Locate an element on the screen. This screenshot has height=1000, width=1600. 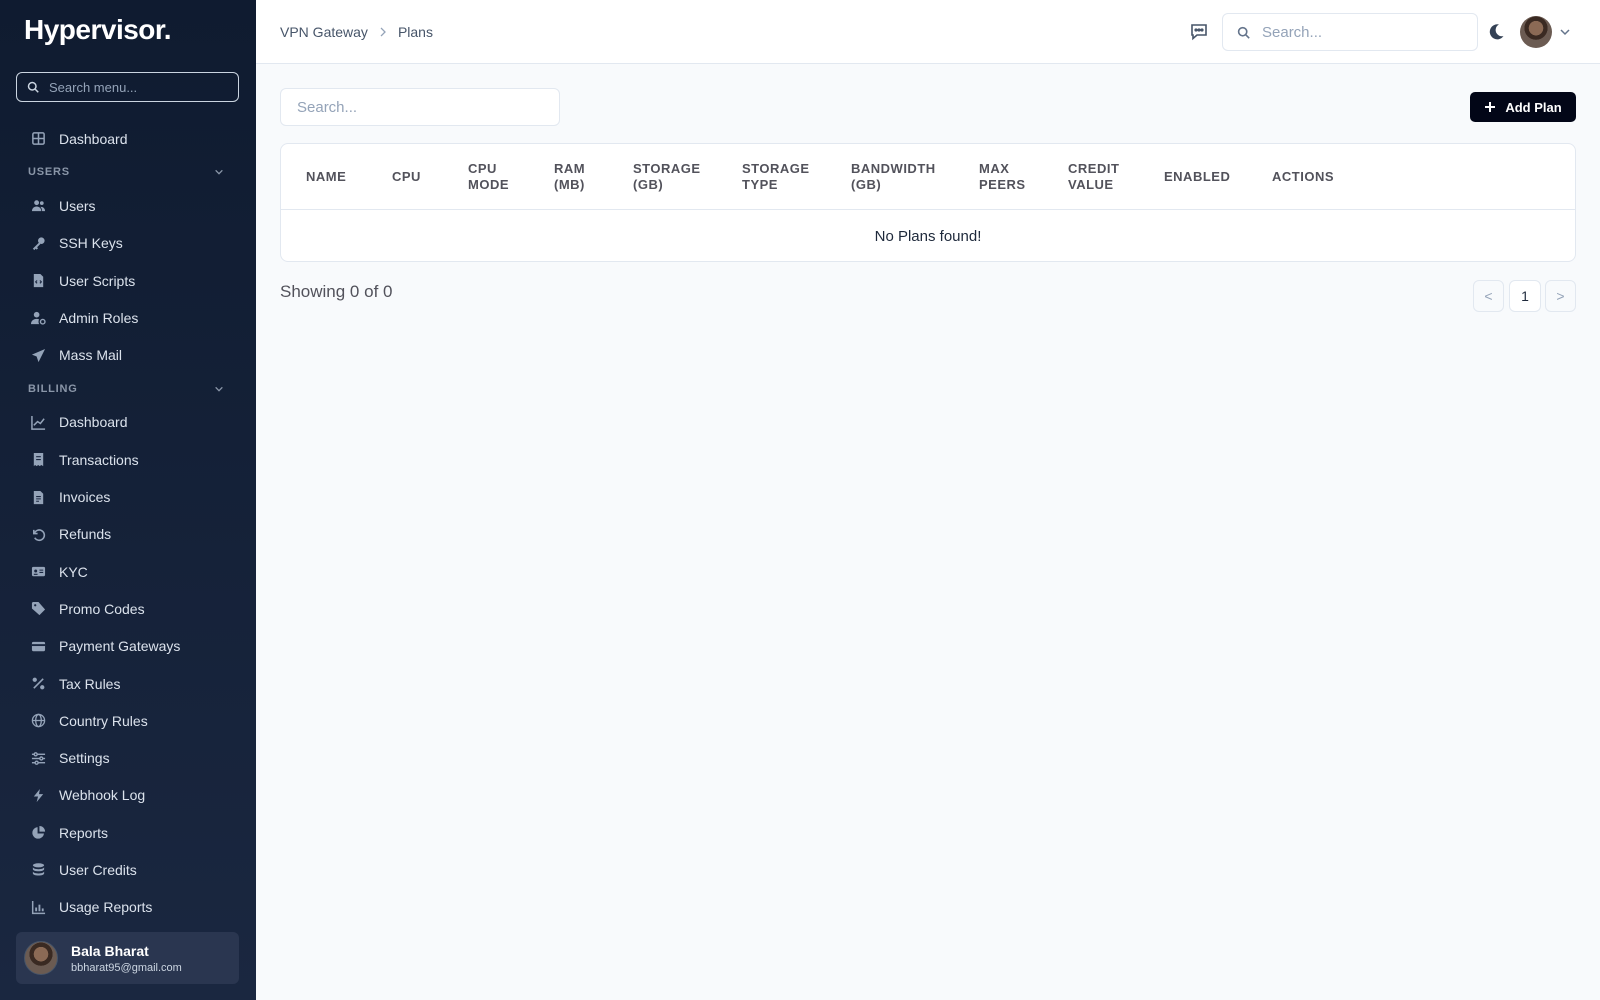
chevron-right-icon is located at coordinates (383, 32).